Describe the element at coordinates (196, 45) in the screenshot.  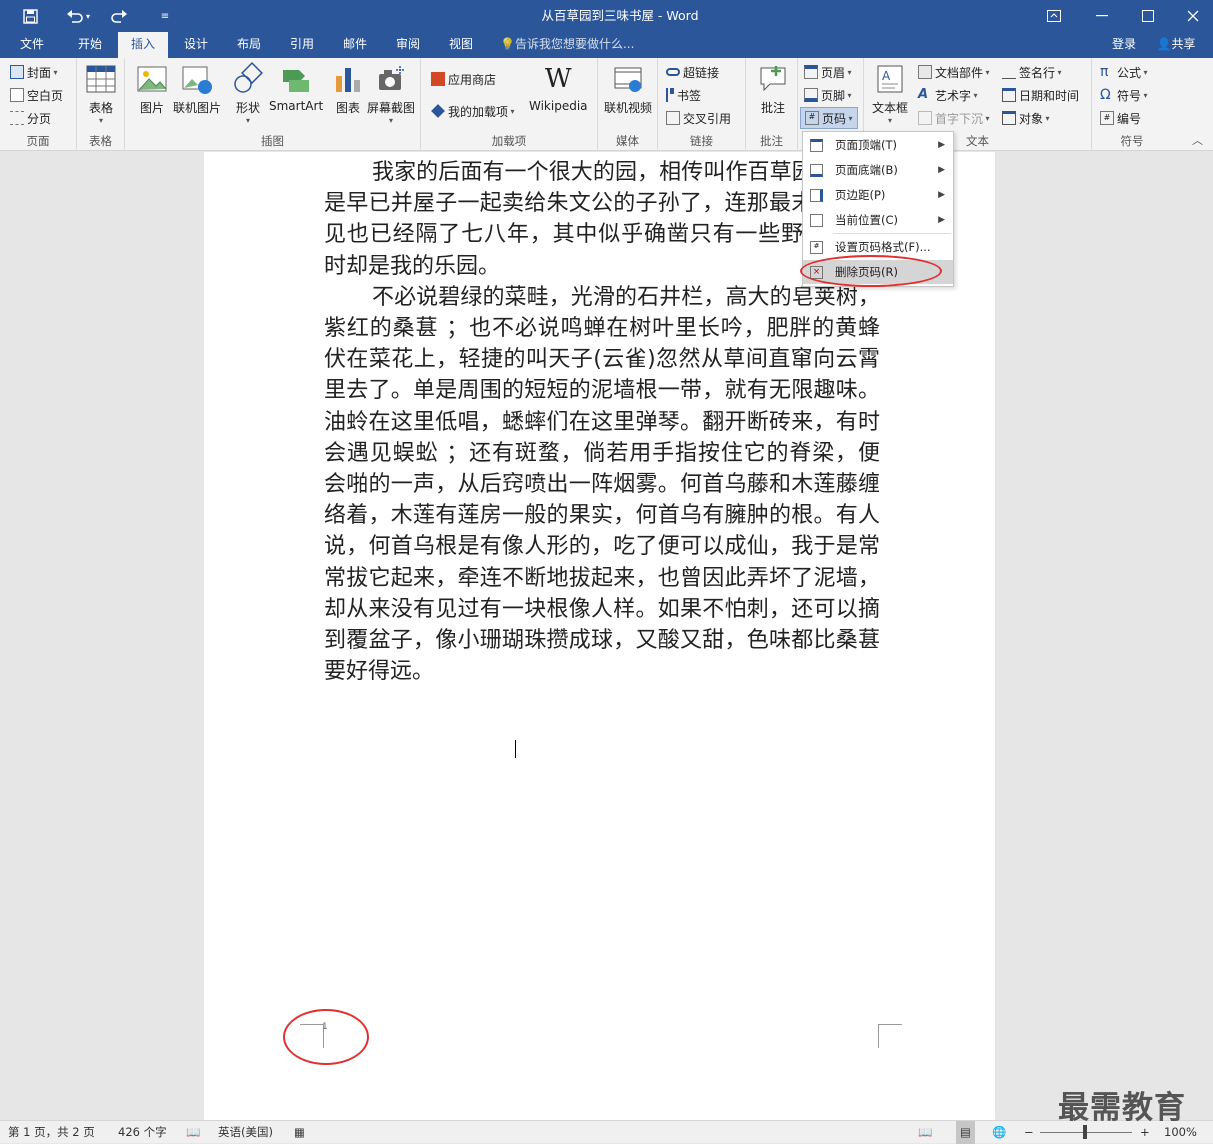
I see `tab-design: 设计` at that location.